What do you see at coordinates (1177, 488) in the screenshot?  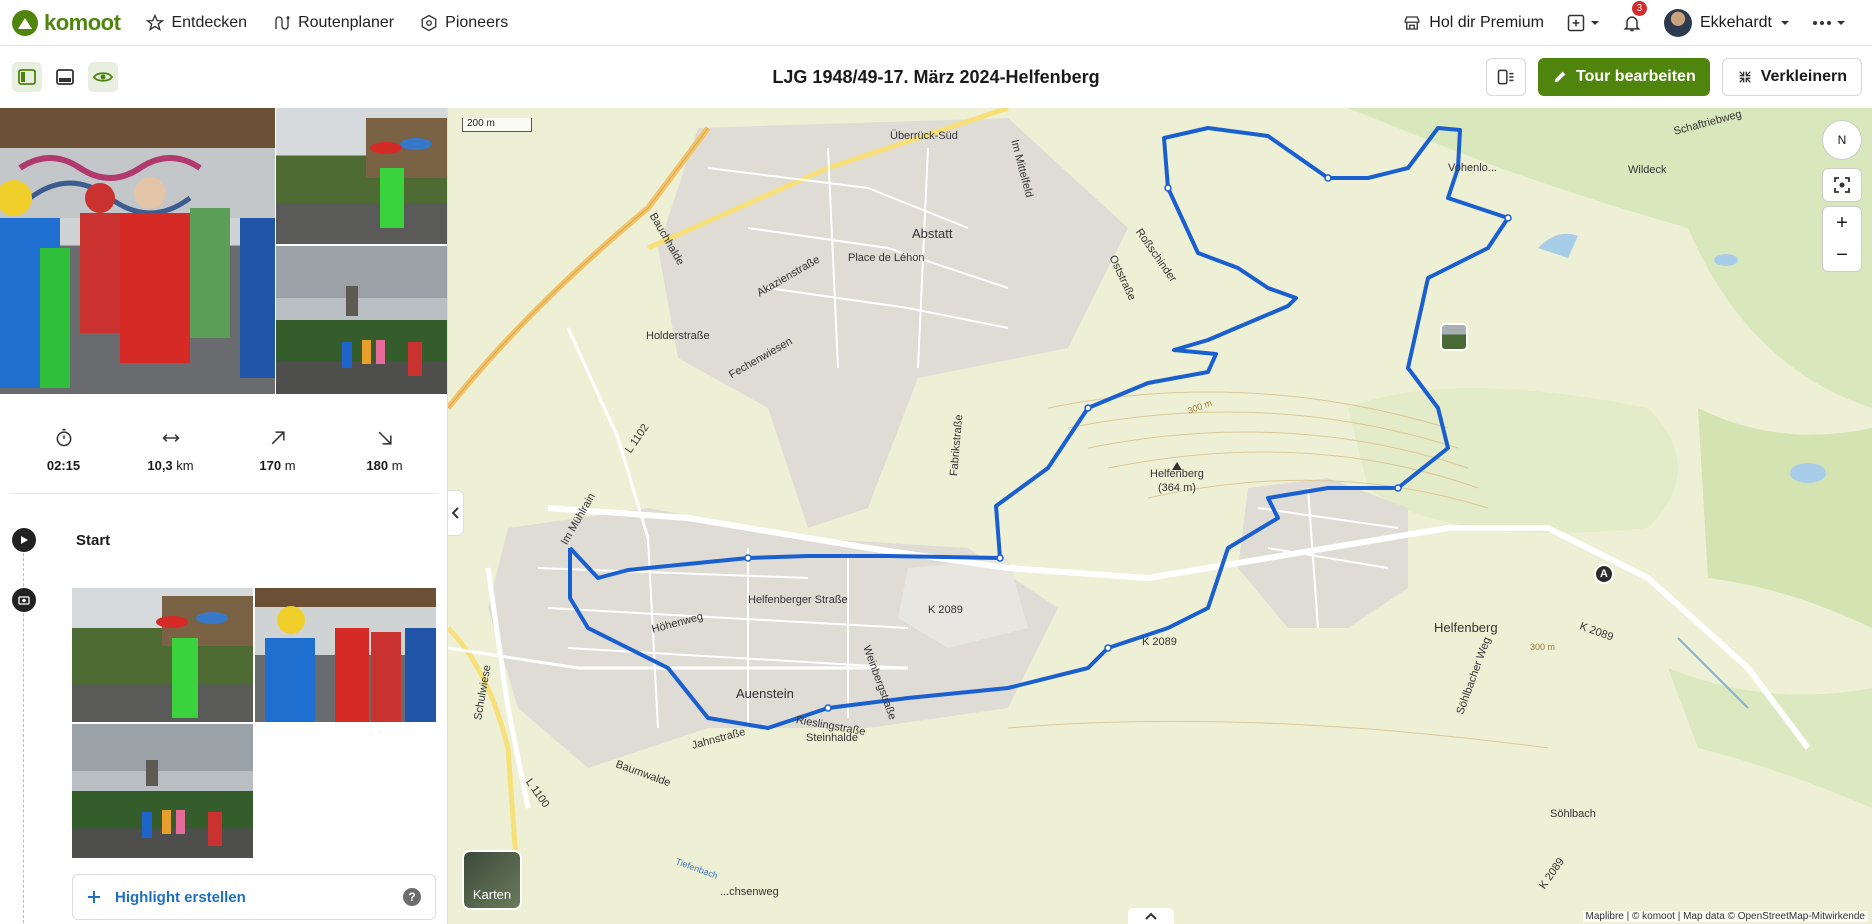 I see `map-label: (364 m)` at bounding box center [1177, 488].